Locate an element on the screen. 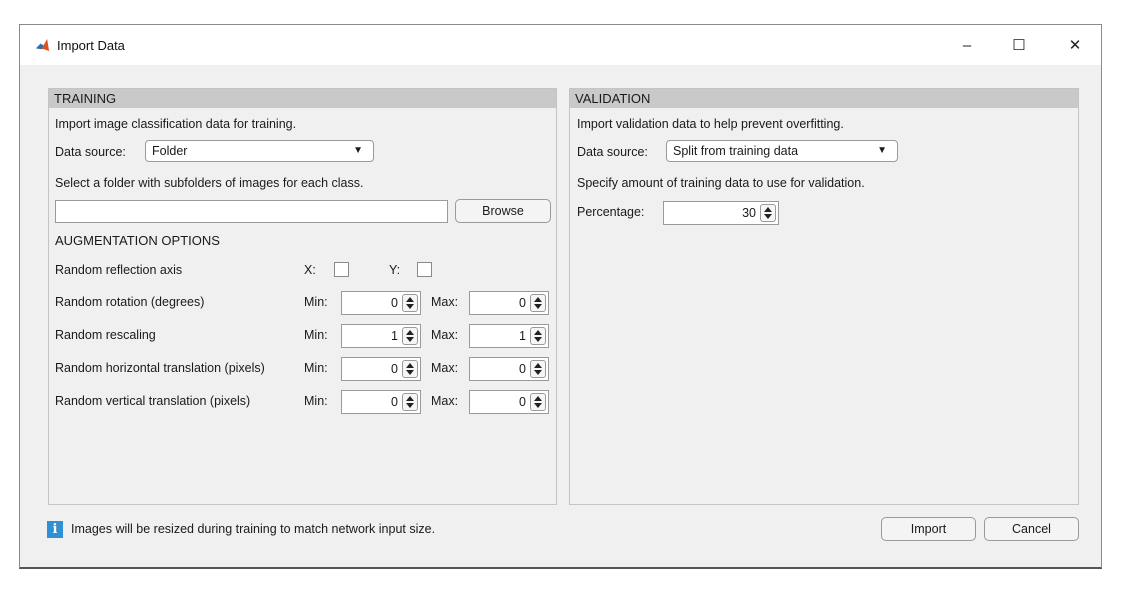  validation-header: VALIDATION is located at coordinates (824, 98).